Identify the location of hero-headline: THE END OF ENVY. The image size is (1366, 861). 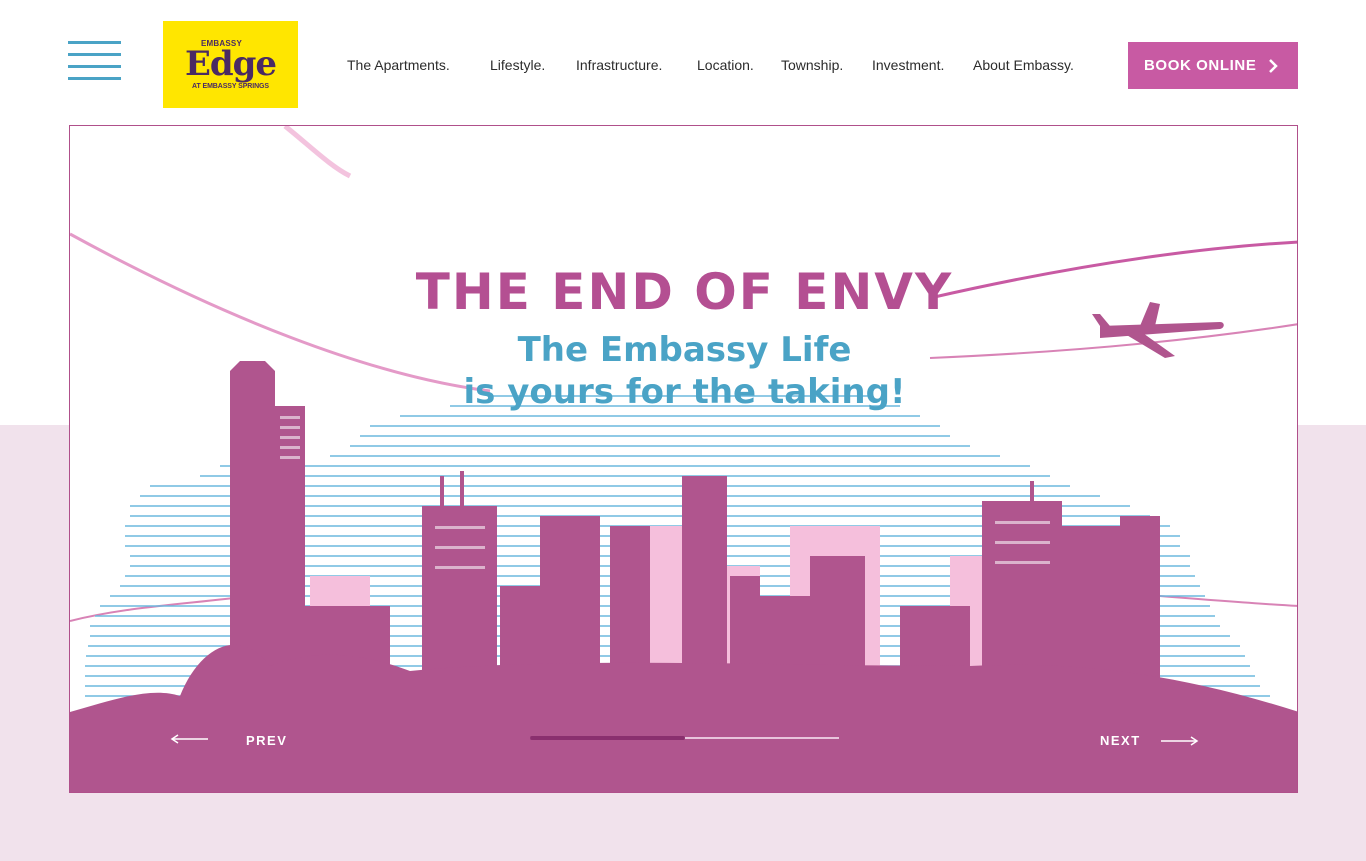
(684, 292).